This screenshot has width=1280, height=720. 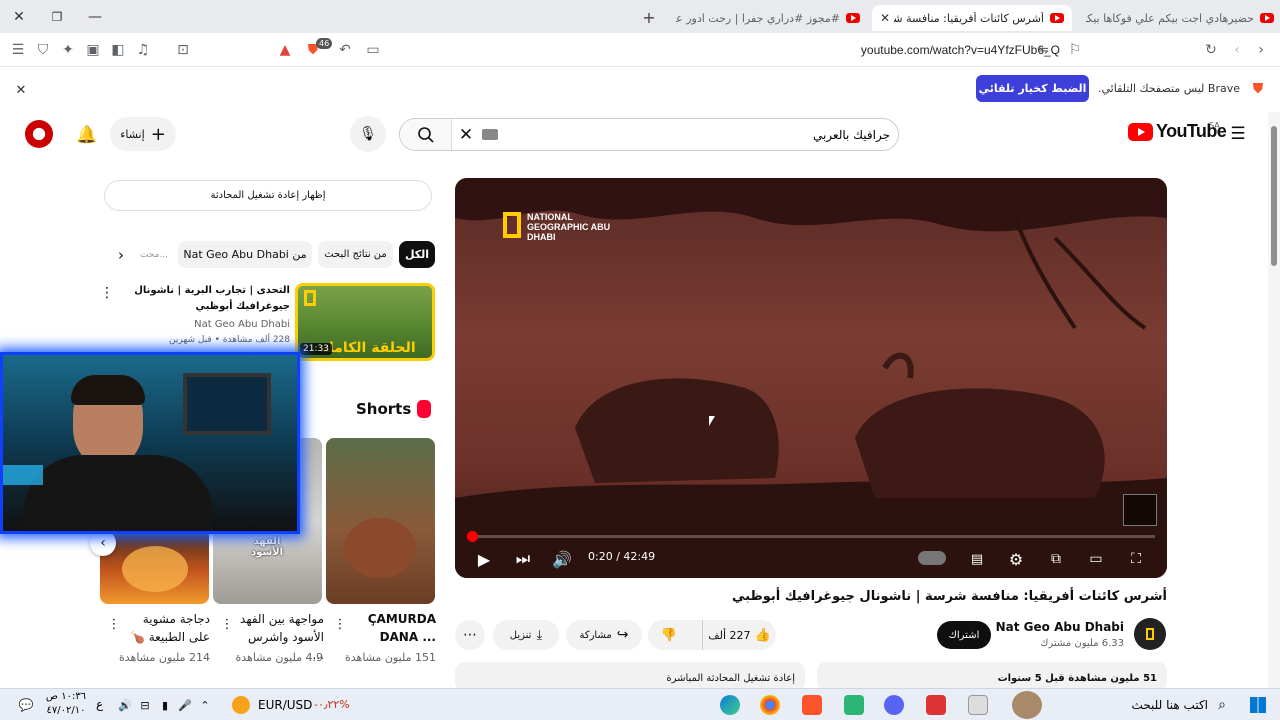 I want to click on shorts-heading-text: Shorts, so click(x=384, y=409).